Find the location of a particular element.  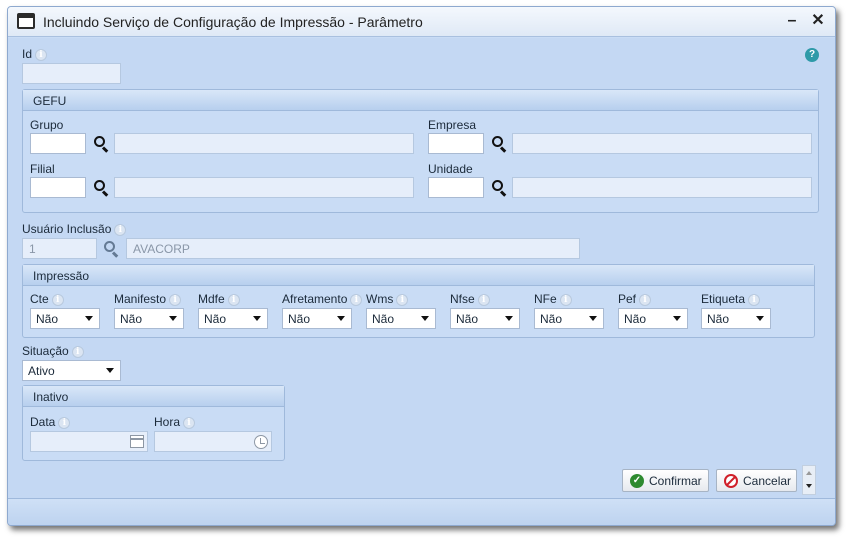

filial-description-field is located at coordinates (264, 187).